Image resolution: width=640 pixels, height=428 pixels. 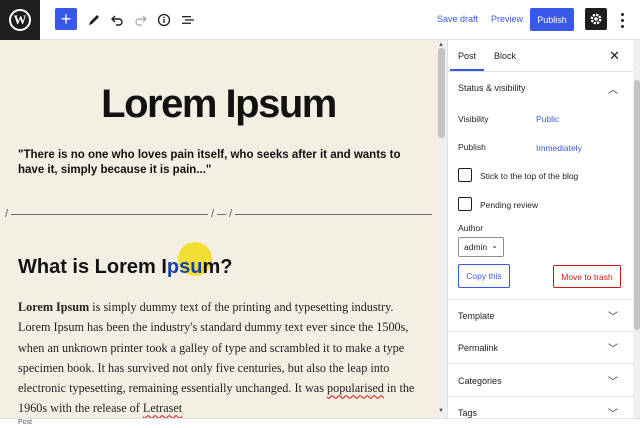 I want to click on redo-icon, so click(x=141, y=20).